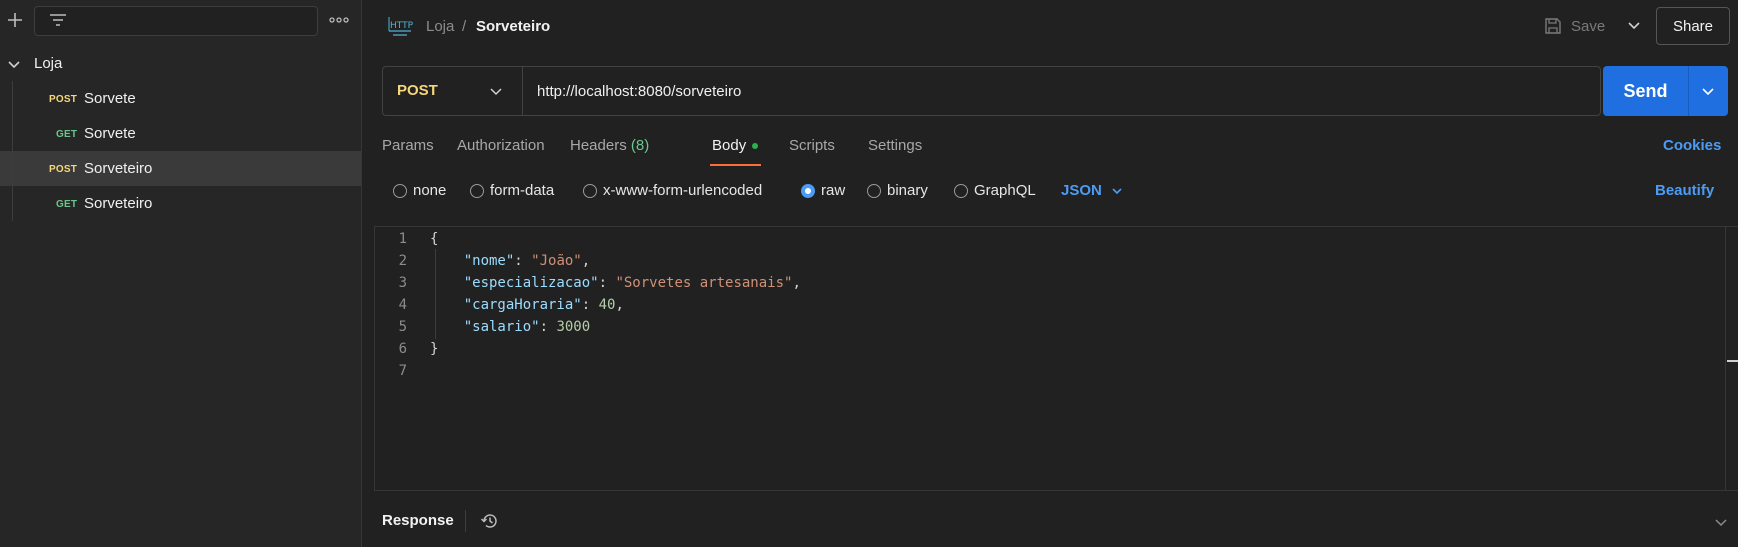  Describe the element at coordinates (1574, 26) in the screenshot. I see `save-button: Save` at that location.